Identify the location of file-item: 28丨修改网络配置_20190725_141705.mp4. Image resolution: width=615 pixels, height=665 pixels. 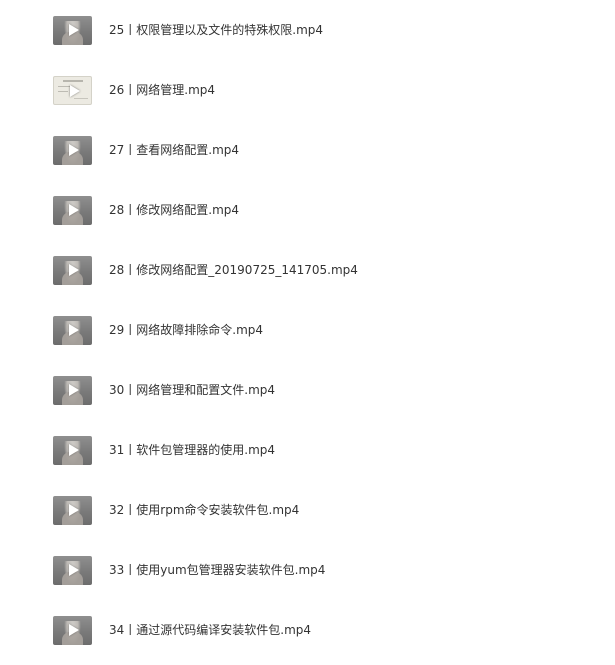
(323, 270).